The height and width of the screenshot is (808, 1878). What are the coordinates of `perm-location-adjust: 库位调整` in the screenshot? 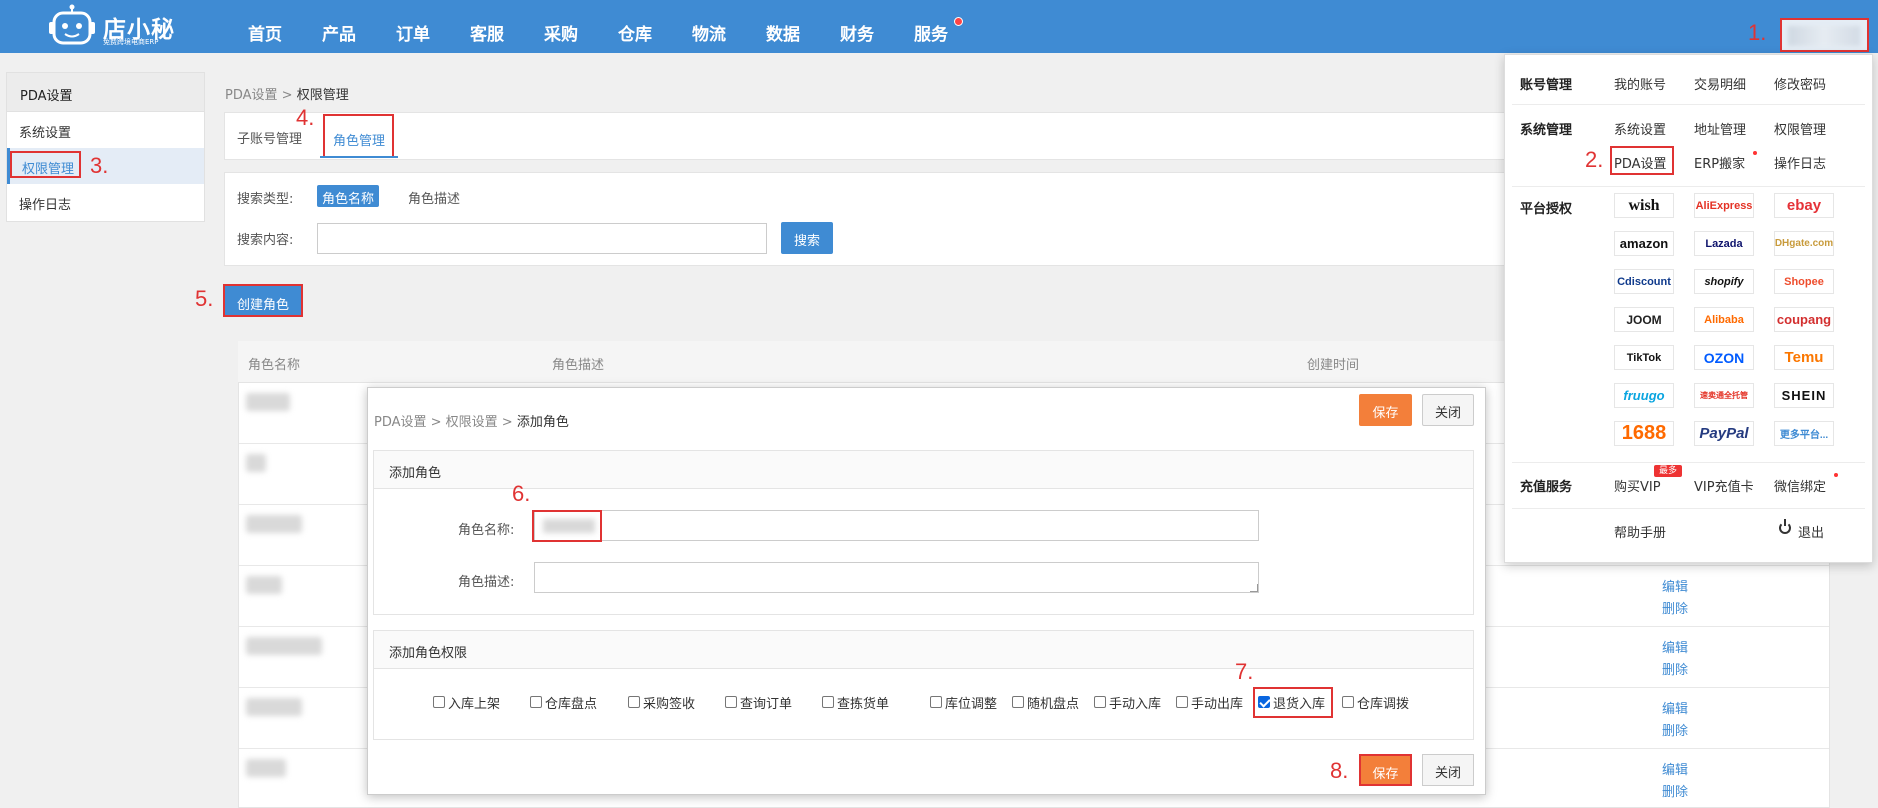 It's located at (963, 702).